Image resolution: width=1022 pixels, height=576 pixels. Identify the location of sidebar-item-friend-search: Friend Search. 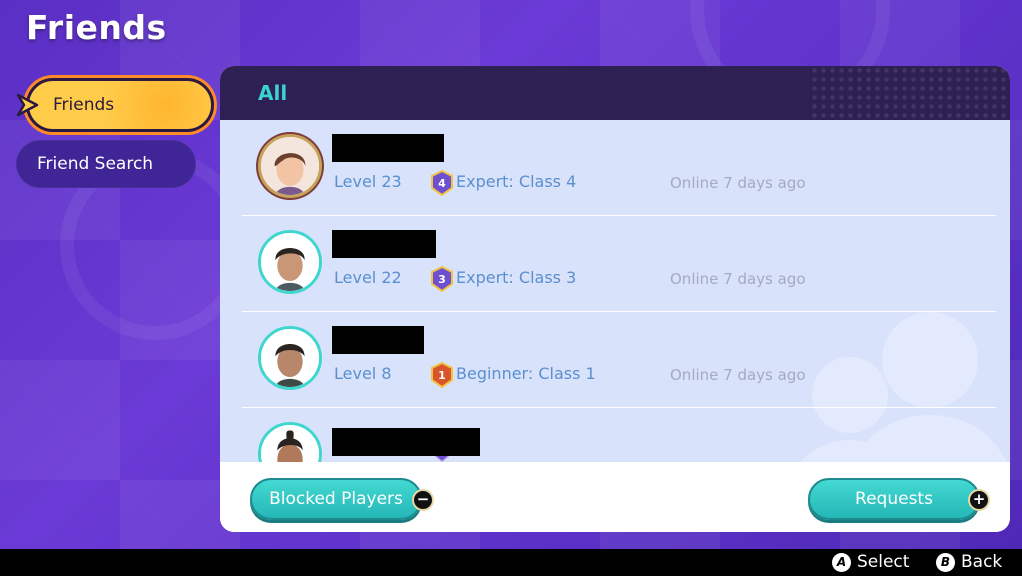
(106, 164).